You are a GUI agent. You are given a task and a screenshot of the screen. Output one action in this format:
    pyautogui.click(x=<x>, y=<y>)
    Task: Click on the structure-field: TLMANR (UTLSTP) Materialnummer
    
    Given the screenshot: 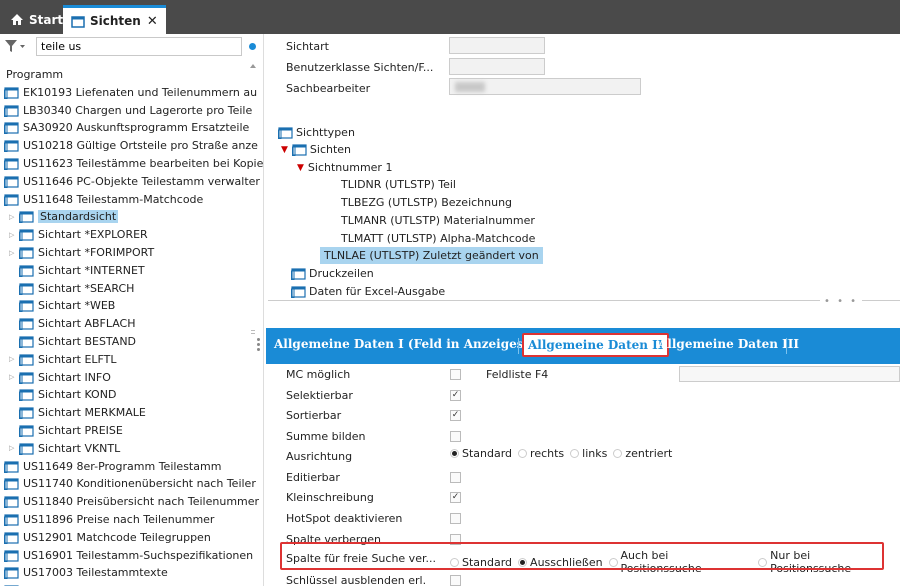 What is the action you would take?
    pyautogui.click(x=438, y=220)
    